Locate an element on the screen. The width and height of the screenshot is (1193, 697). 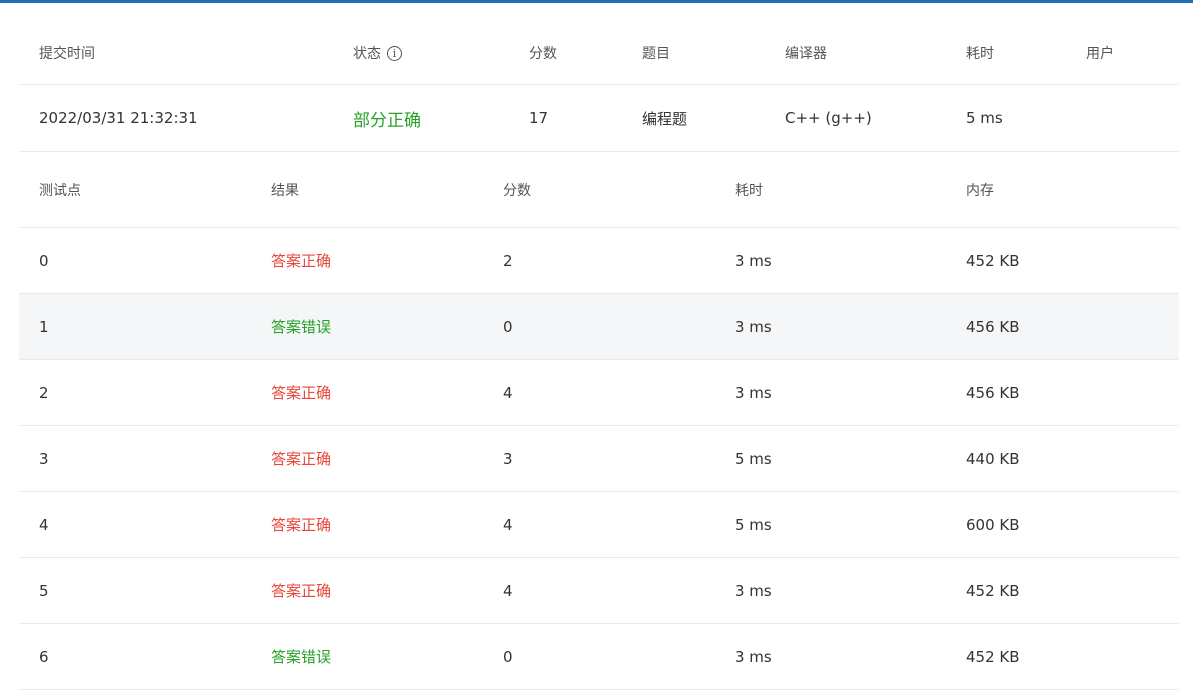
summary-score: 17 is located at coordinates (539, 118).